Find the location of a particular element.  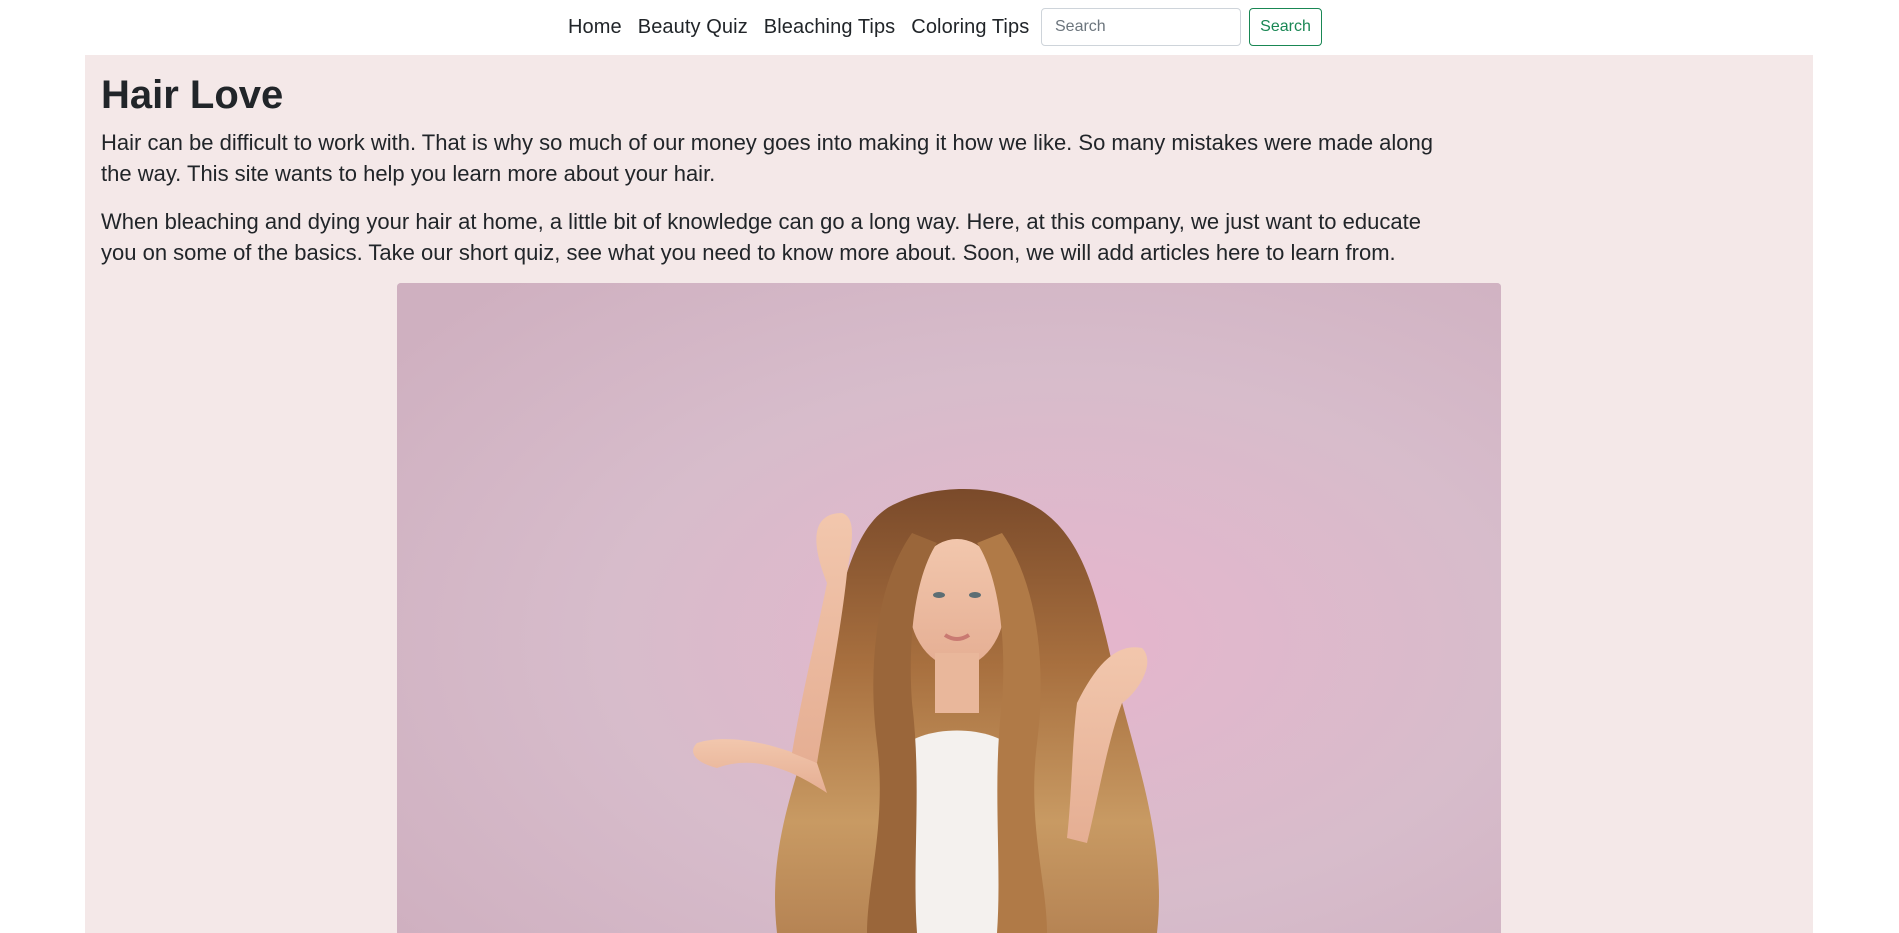

search-input is located at coordinates (1141, 27).